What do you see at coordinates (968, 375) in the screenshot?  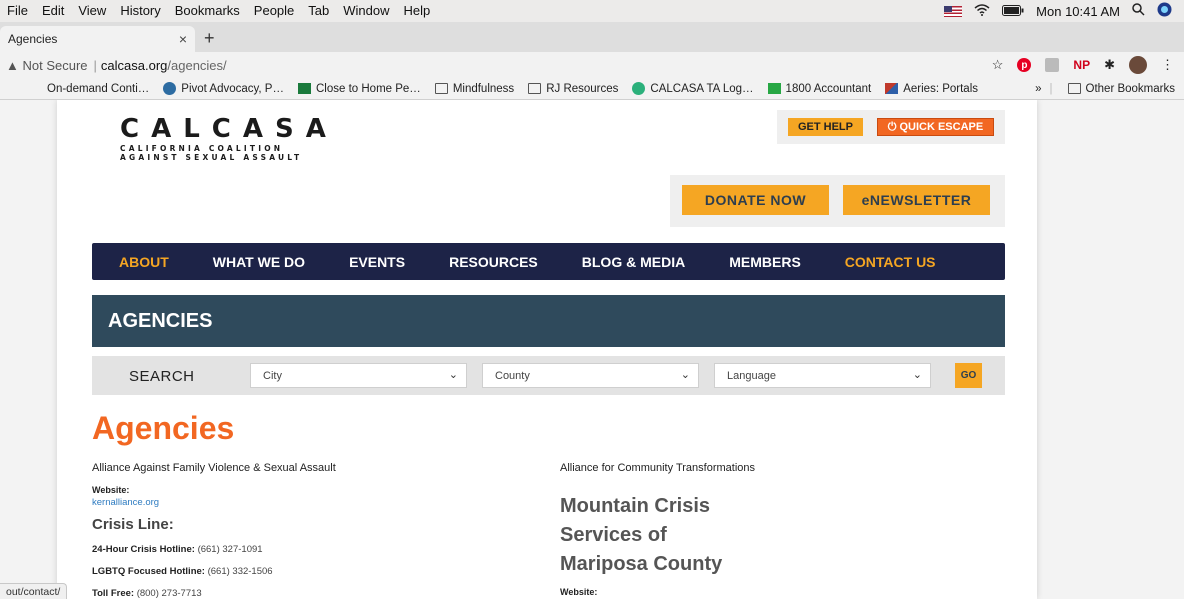 I see `go-button: GO` at bounding box center [968, 375].